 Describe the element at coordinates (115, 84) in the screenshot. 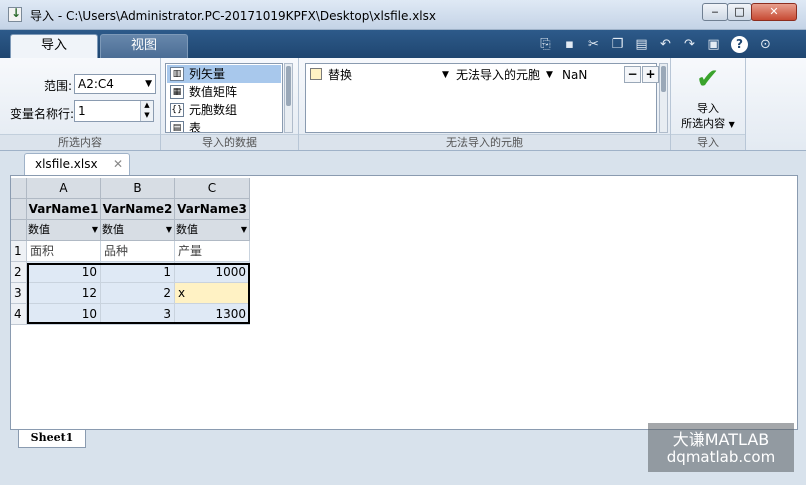

I see `range-dropdown: A2:C4 ▼` at that location.